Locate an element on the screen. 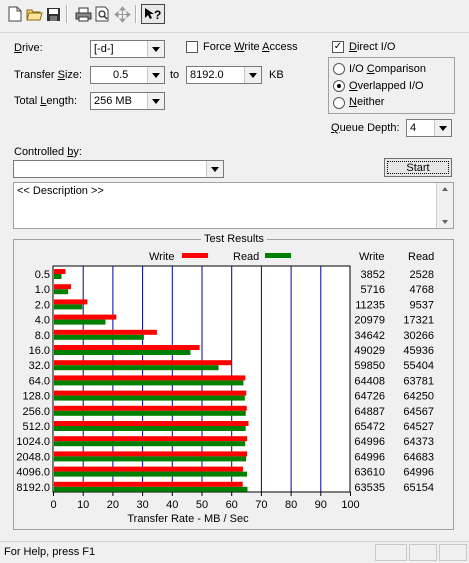  legend-write-label: Write is located at coordinates (161, 257).